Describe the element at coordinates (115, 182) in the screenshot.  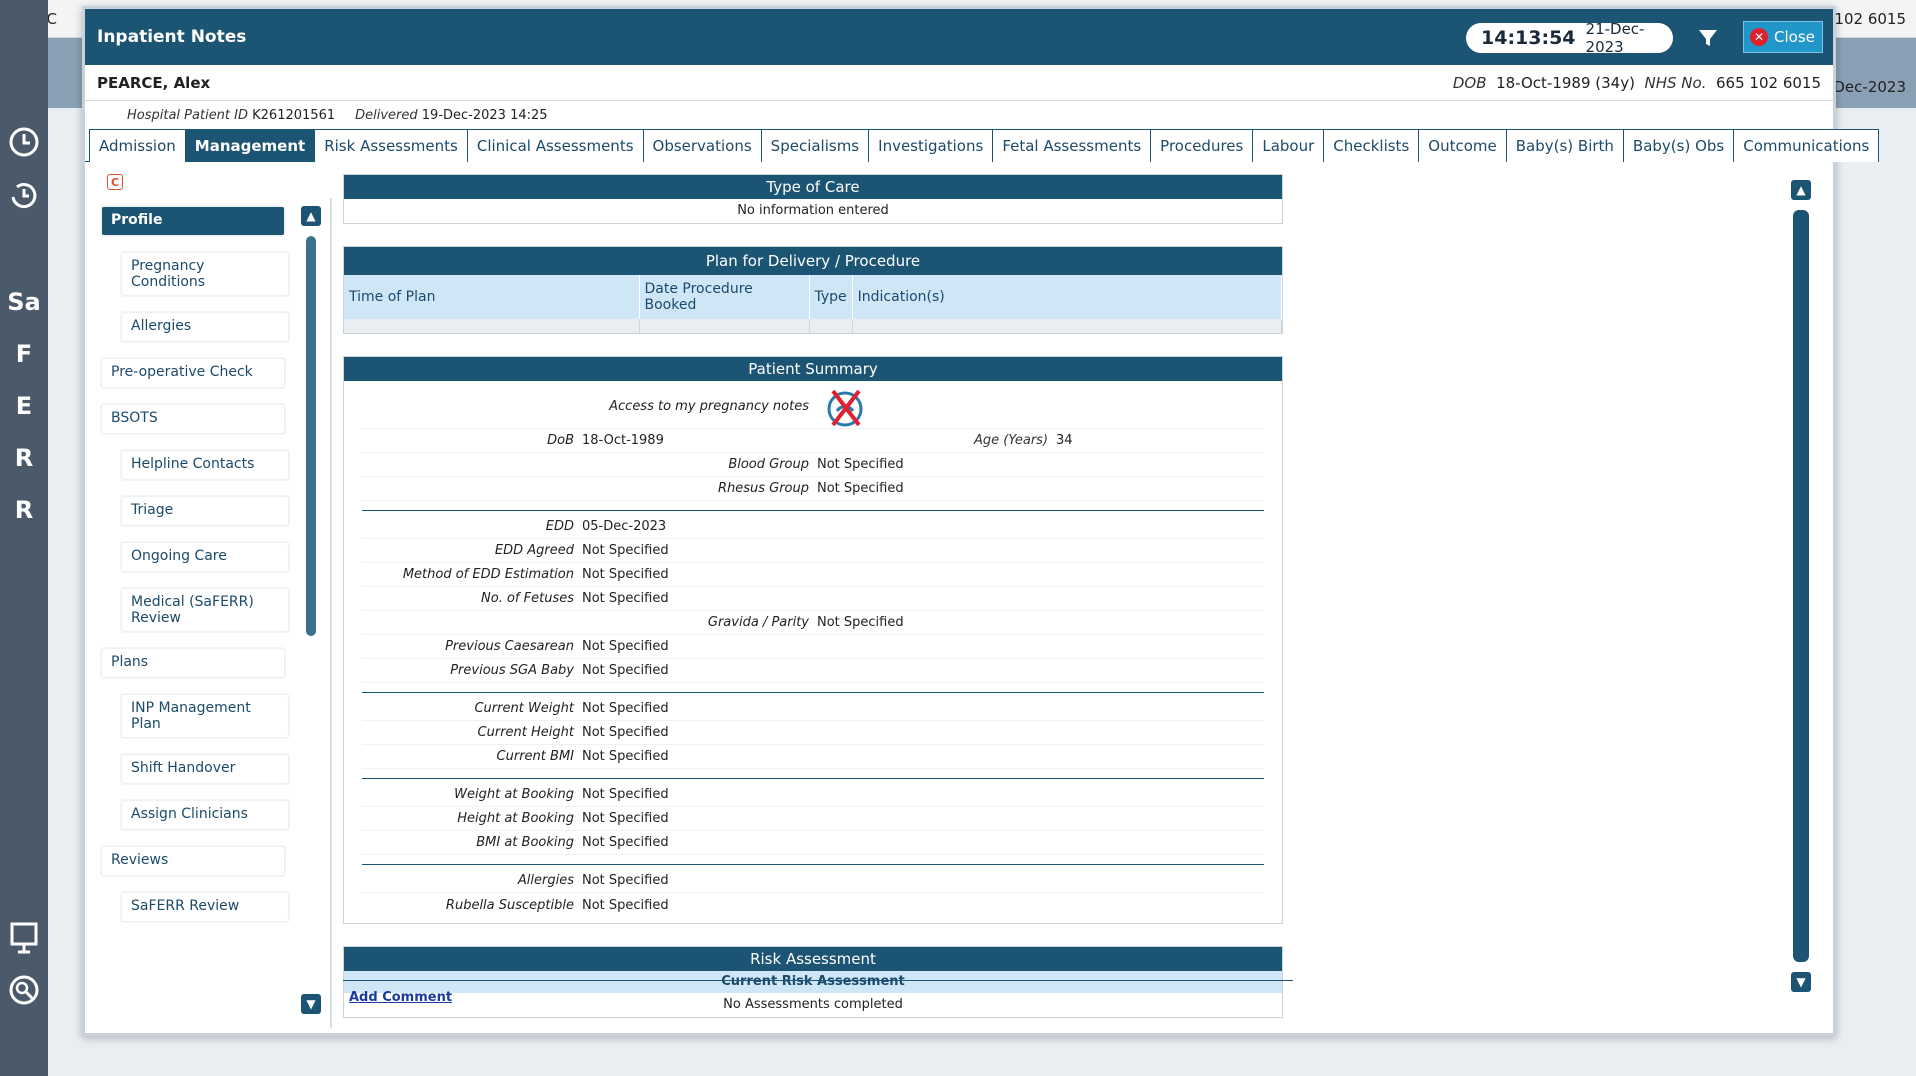
I see `c-badge-icon: C` at that location.